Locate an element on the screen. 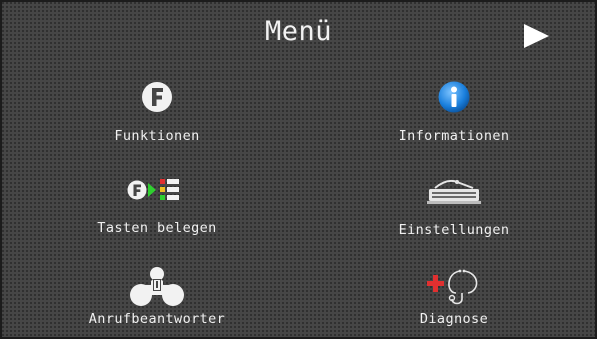  menu-item-diagnose: Diagnose is located at coordinates (454, 299).